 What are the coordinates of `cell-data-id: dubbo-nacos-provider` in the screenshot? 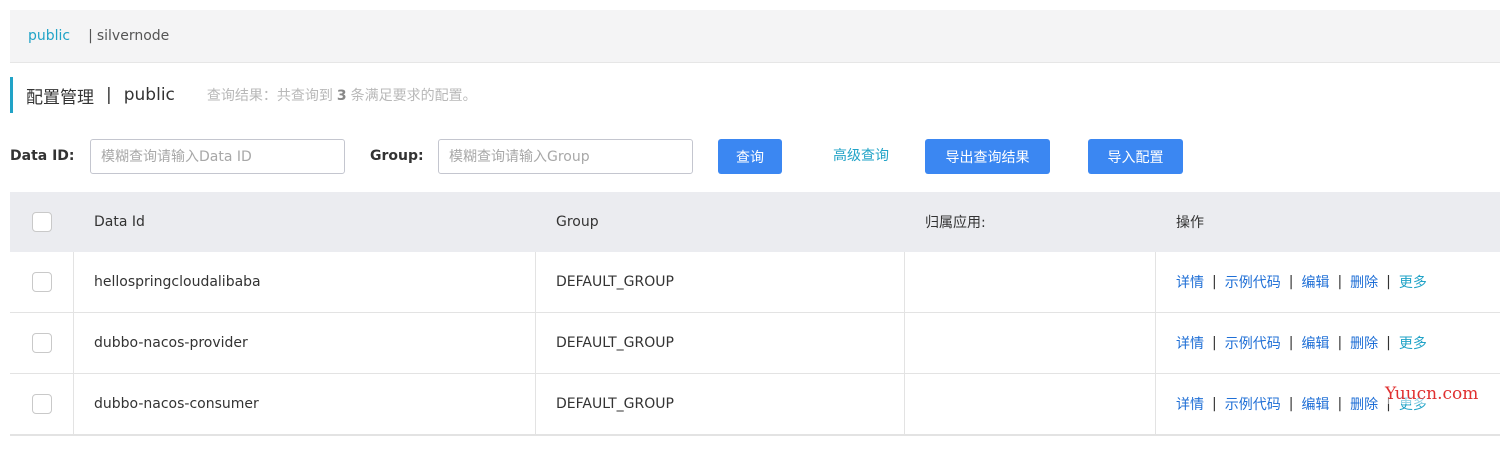 It's located at (305, 343).